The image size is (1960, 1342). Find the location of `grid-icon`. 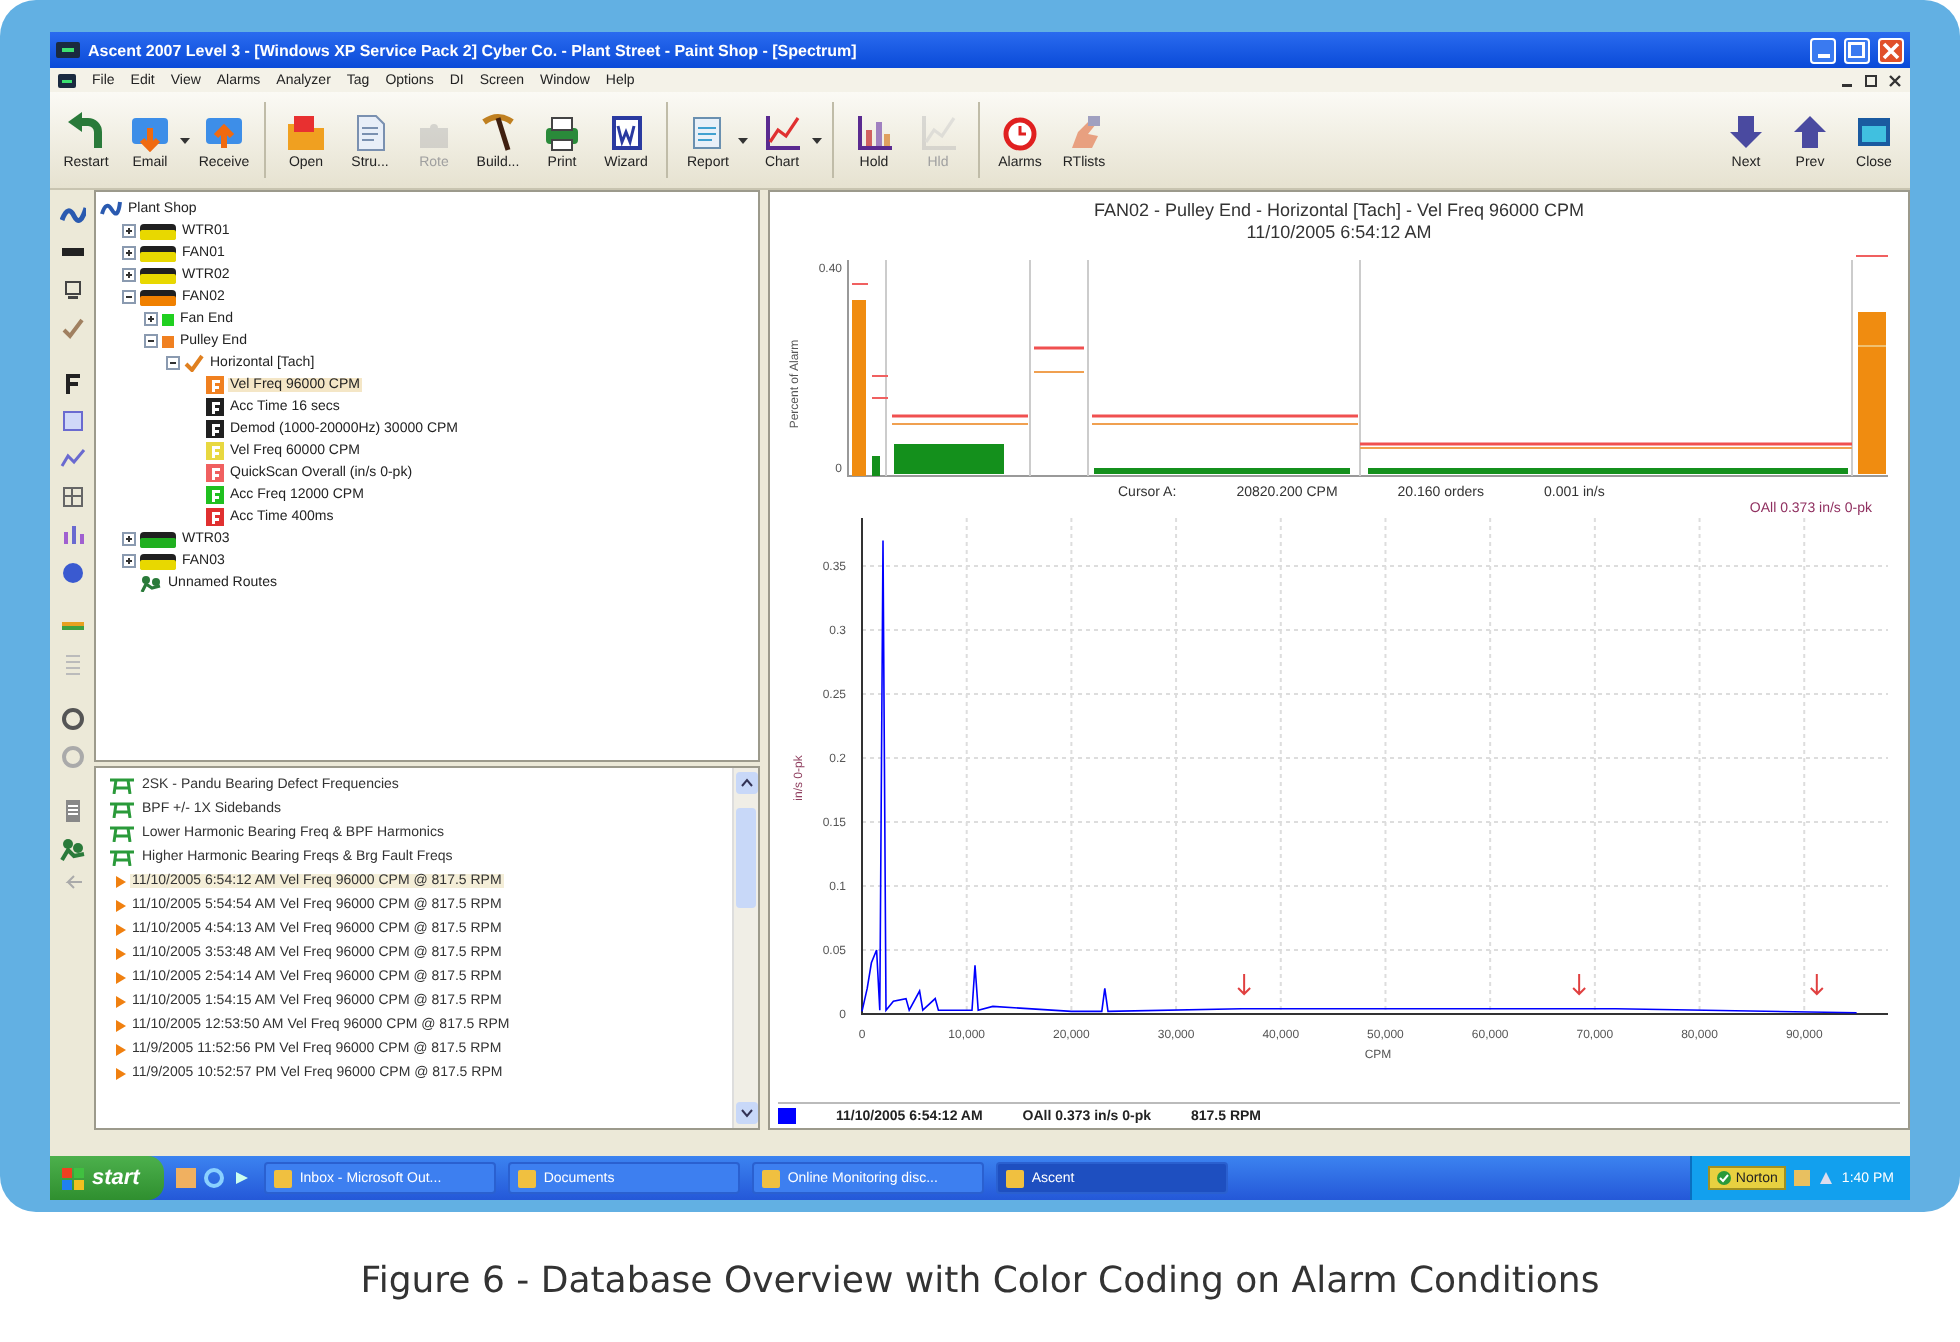

grid-icon is located at coordinates (72, 421).